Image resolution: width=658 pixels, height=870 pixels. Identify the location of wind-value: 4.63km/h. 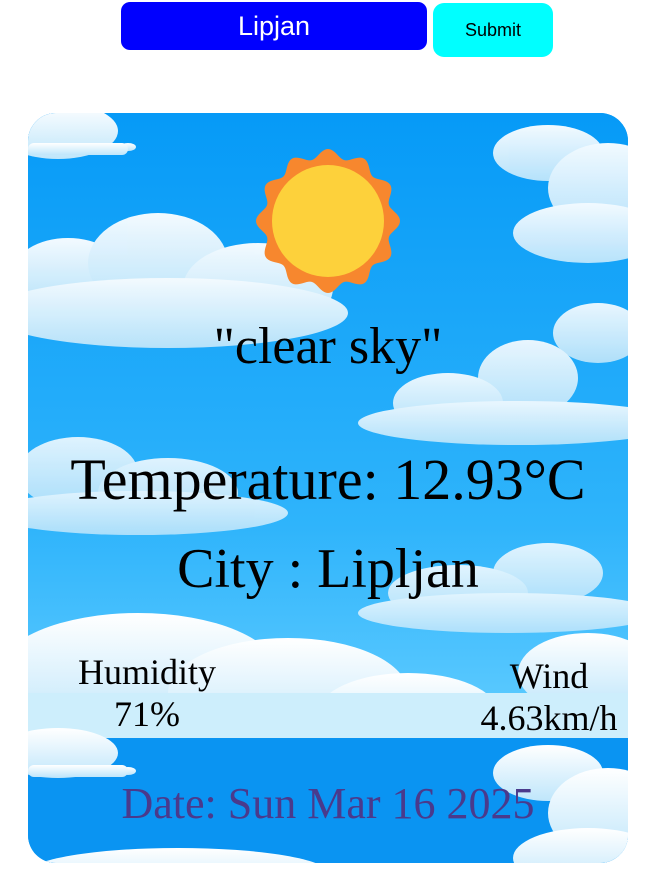
(549, 718).